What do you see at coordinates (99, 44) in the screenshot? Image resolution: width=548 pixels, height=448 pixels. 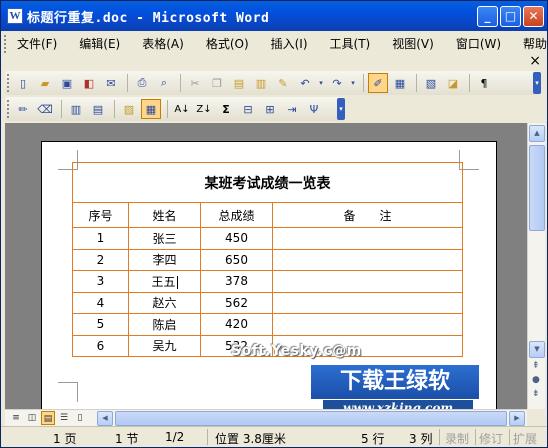 I see `menu-edit: 编辑(E)` at bounding box center [99, 44].